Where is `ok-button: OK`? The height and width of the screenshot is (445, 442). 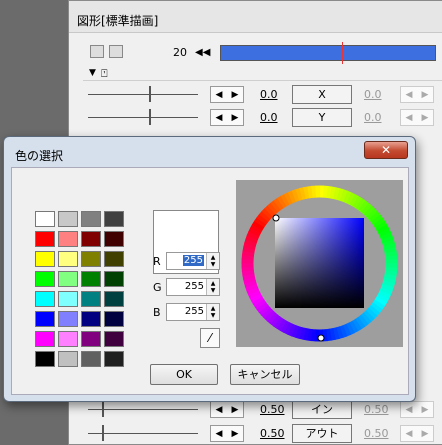 ok-button: OK is located at coordinates (184, 374).